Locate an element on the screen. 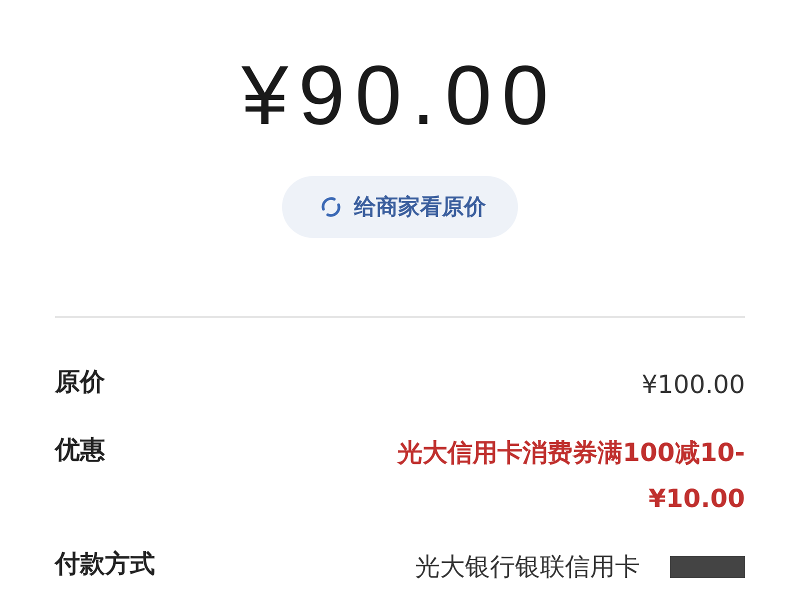 The image size is (800, 610). detail-label: 优惠 is located at coordinates (80, 450).